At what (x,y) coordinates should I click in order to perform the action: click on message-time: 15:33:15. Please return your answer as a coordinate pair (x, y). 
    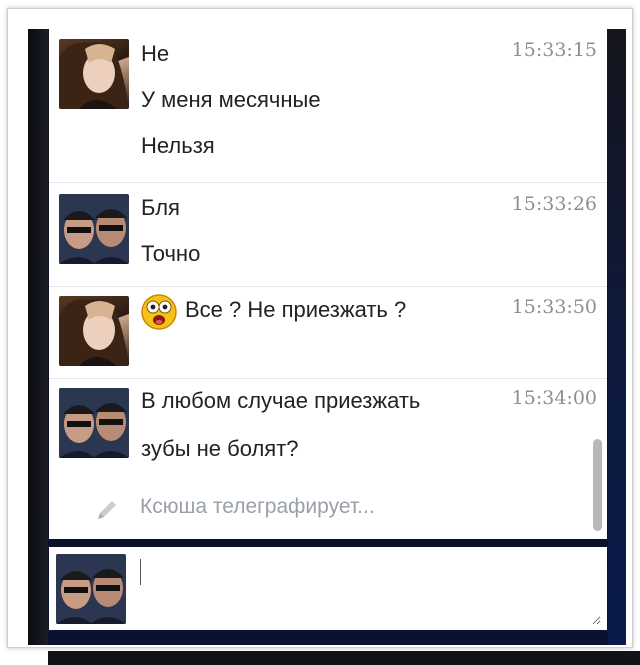
    Looking at the image, I should click on (554, 50).